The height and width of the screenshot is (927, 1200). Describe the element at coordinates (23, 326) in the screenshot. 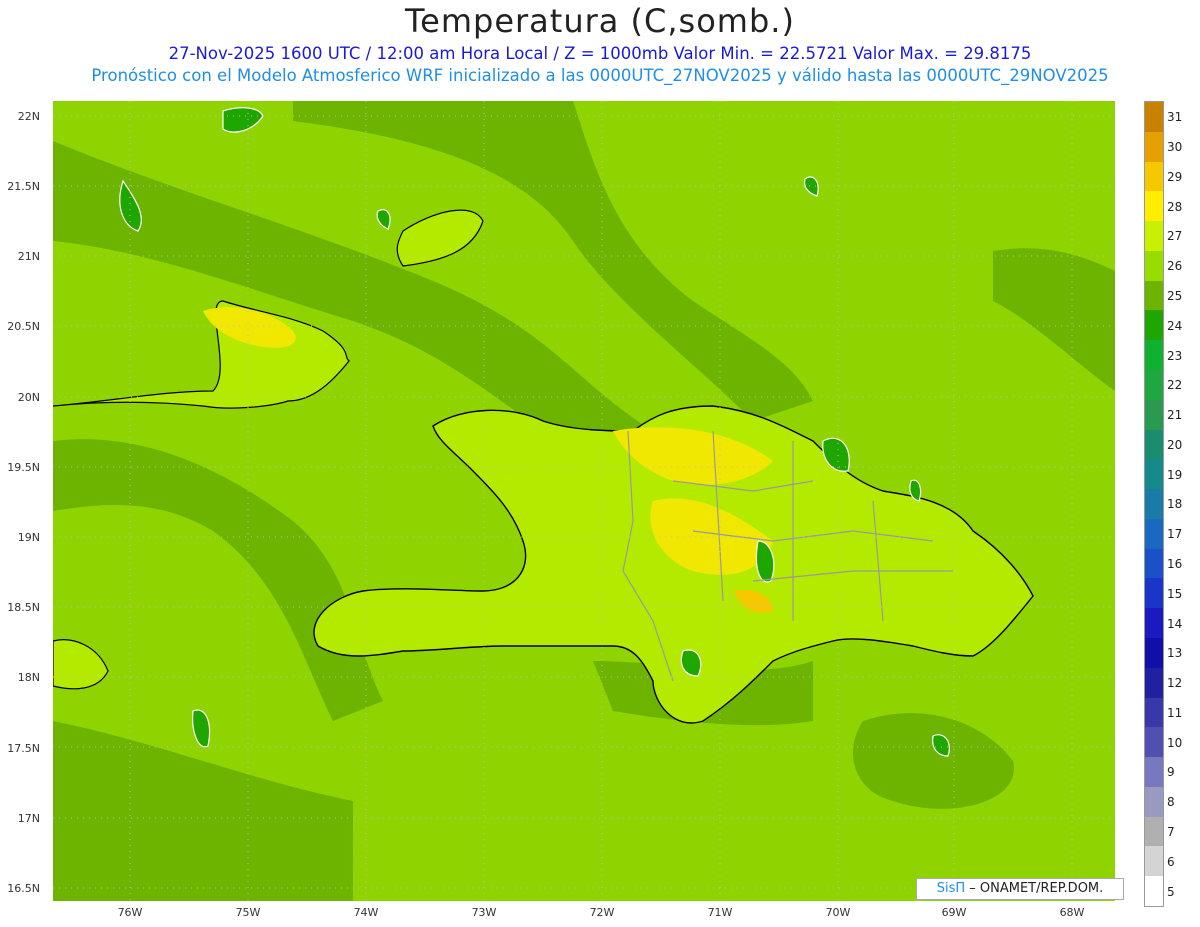

I see `lat-label-20-5n: 20.5N` at that location.